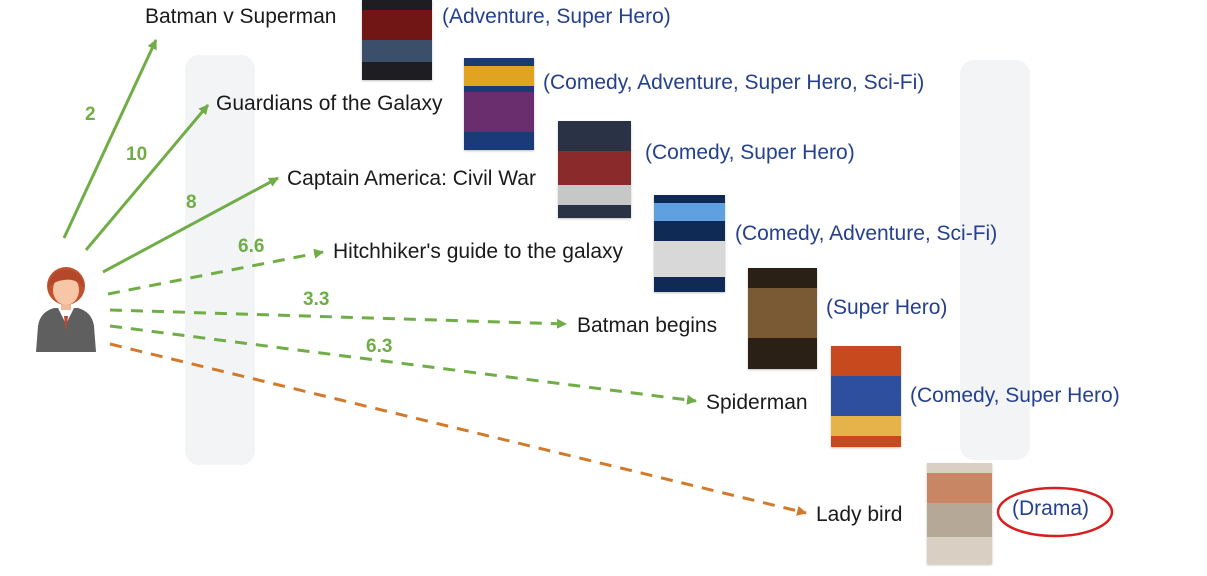  Describe the element at coordinates (866, 396) in the screenshot. I see `poster-spiderman` at that location.